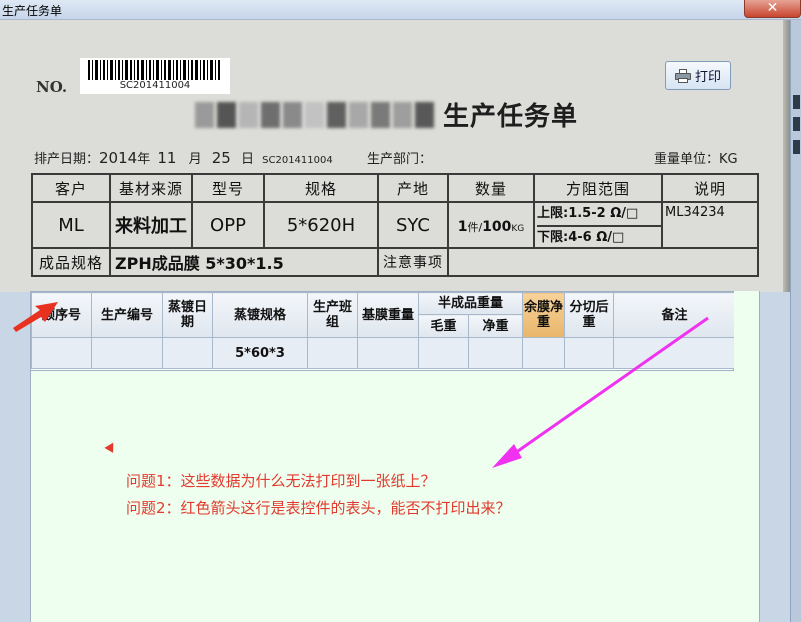 This screenshot has width=801, height=622. What do you see at coordinates (154, 70) in the screenshot?
I see `barcode-bars` at bounding box center [154, 70].